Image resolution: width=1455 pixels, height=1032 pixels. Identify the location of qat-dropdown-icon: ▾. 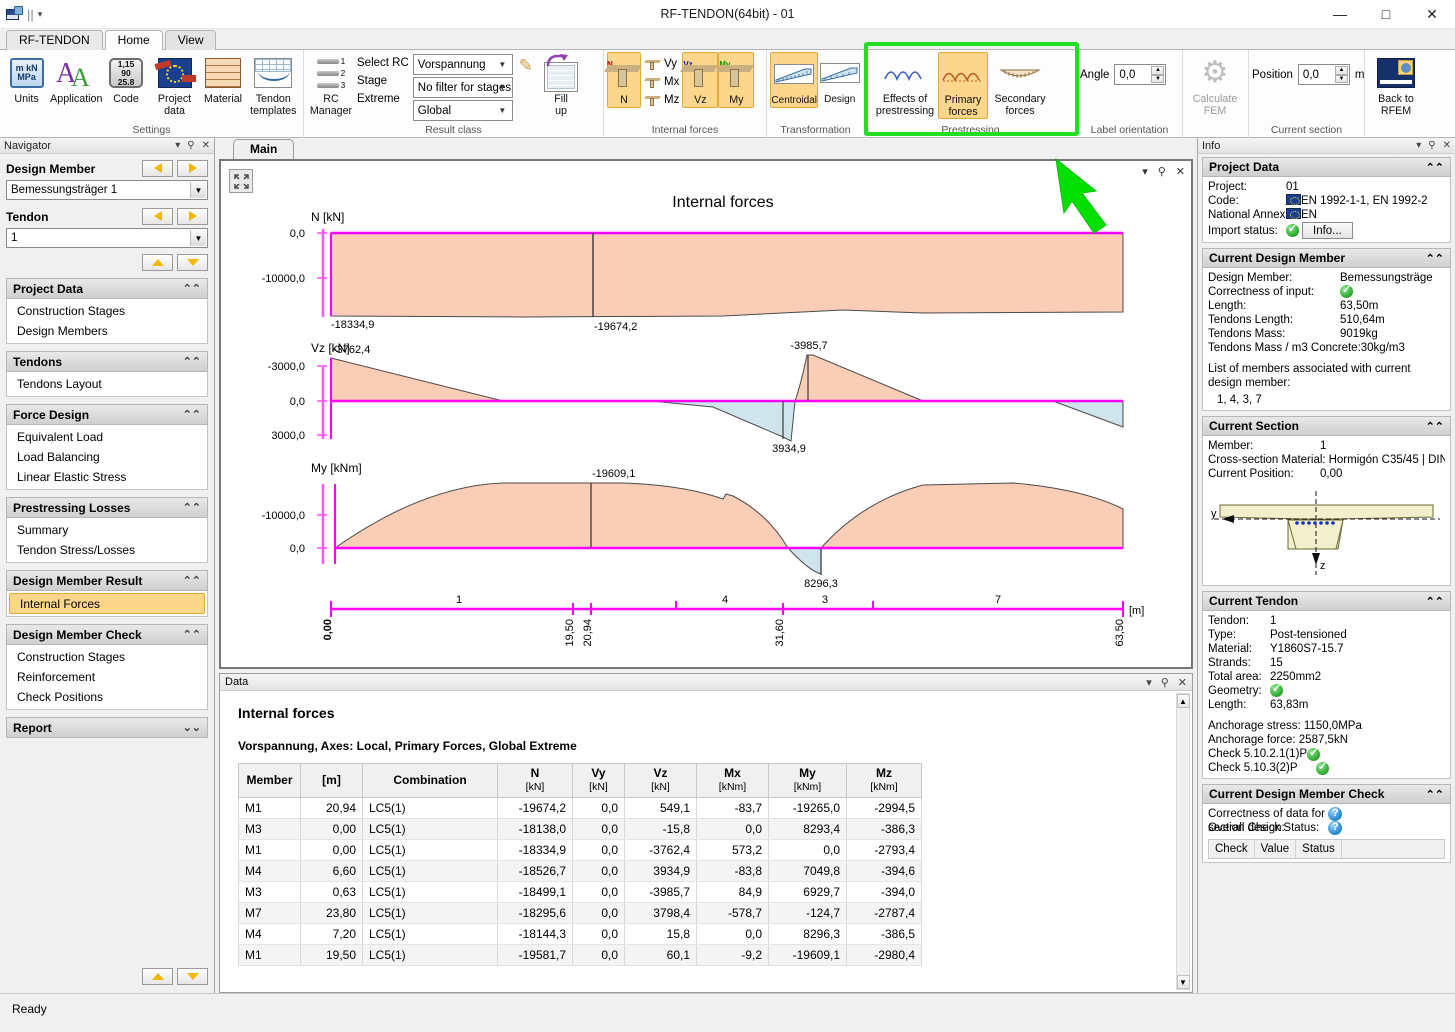
(40, 14).